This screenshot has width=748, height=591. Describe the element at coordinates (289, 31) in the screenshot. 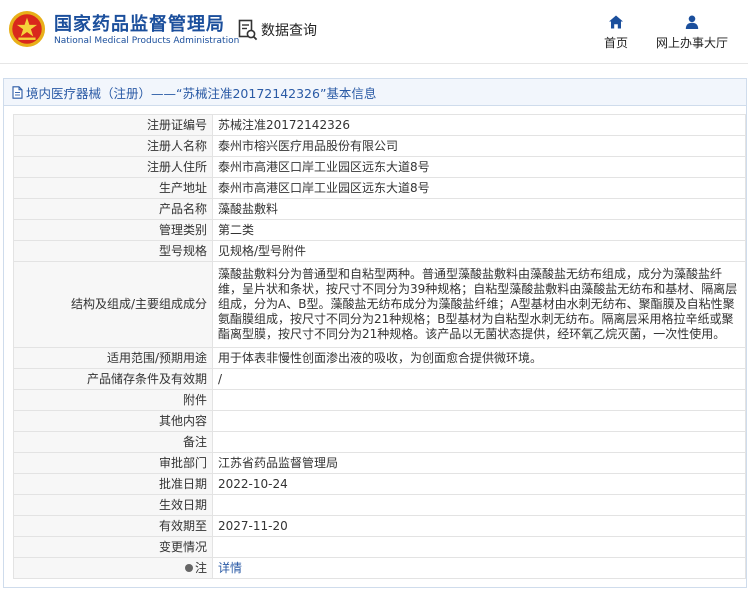

I see `data-query-label: 数据查询` at that location.